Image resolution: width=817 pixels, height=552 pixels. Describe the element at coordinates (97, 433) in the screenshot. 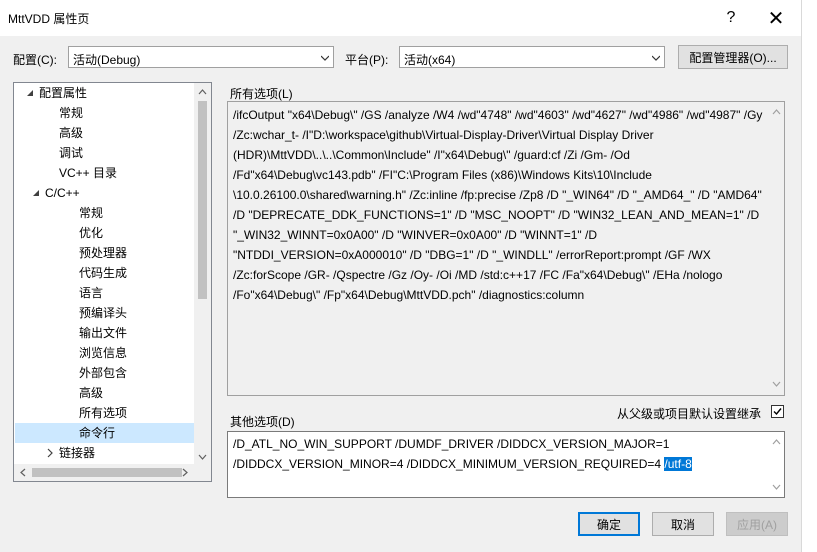

I see `tree-item-label: 命令行` at that location.